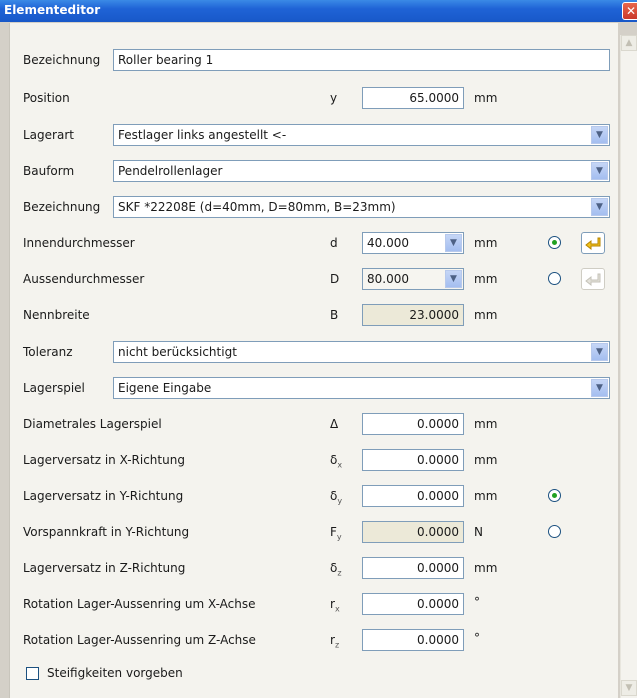 This screenshot has width=637, height=698. I want to click on position-unit: mm, so click(486, 98).